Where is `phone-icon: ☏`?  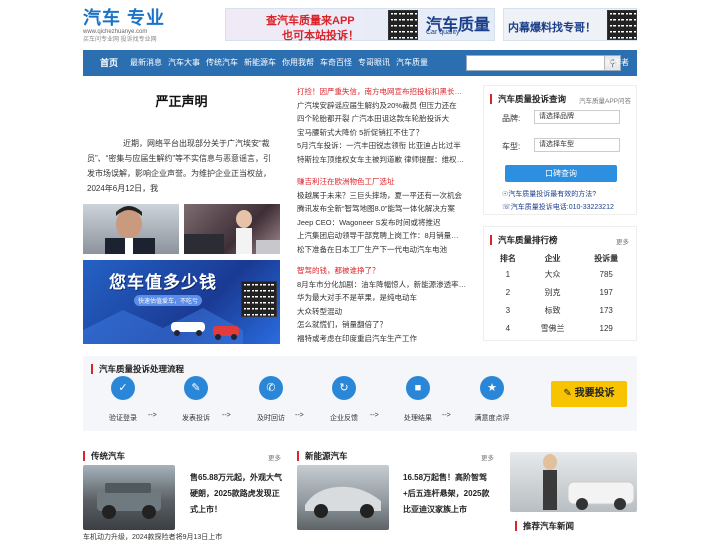
phone-icon: ☏ is located at coordinates (506, 207).